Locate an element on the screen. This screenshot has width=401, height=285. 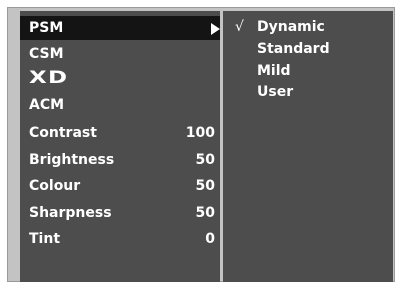
menu-item-csm: CSM is located at coordinates (120, 54).